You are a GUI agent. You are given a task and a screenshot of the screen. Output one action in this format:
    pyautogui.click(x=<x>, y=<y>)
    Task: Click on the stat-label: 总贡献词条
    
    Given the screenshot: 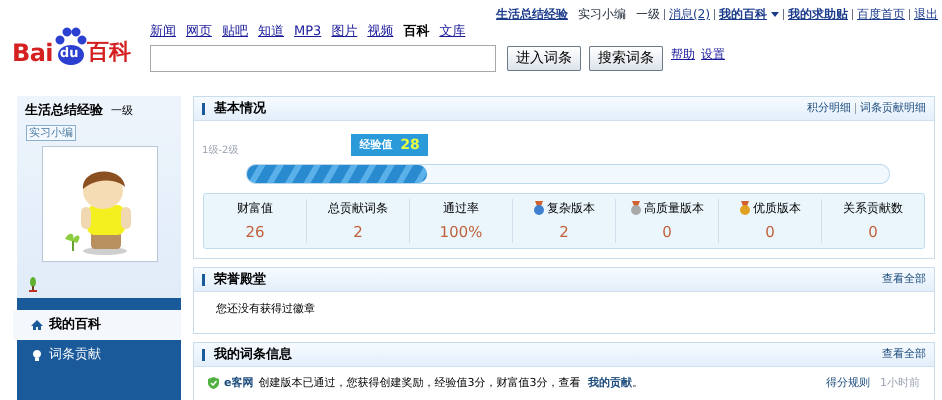 What is the action you would take?
    pyautogui.click(x=358, y=208)
    